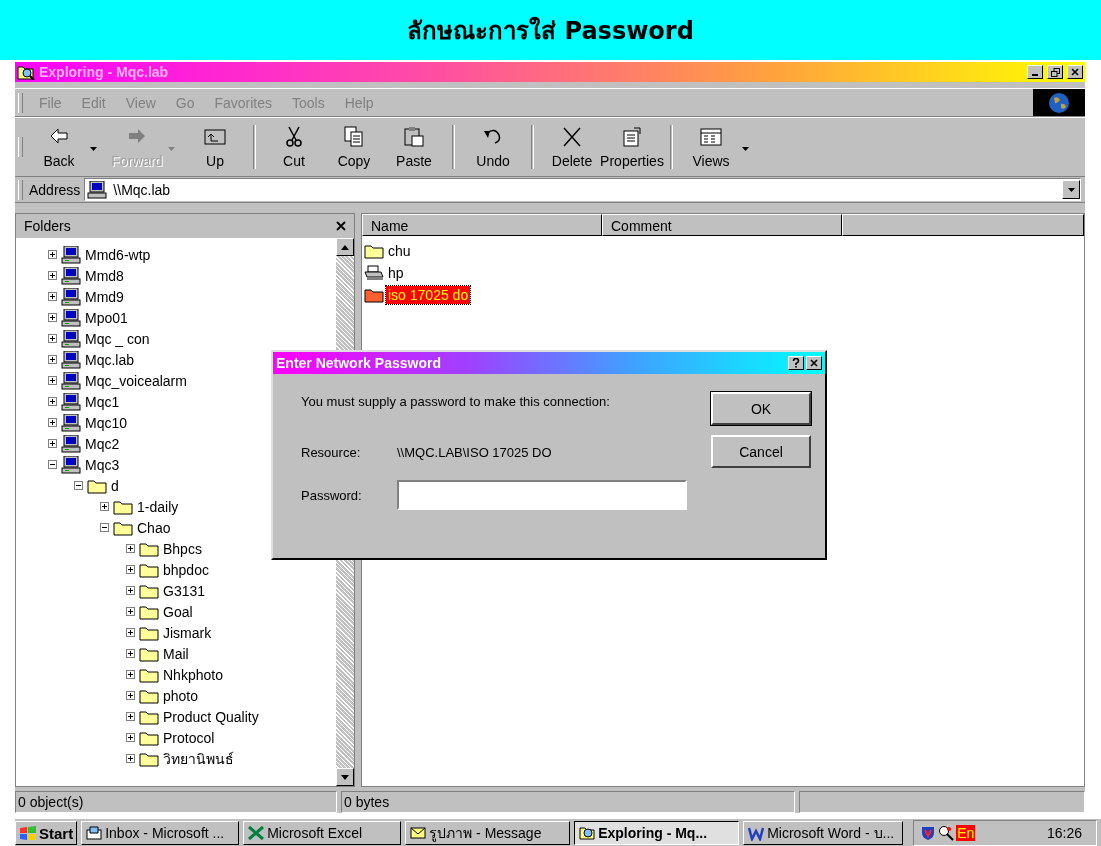 This screenshot has height=846, width=1101. Describe the element at coordinates (55, 189) in the screenshot. I see `address-label: Address` at that location.